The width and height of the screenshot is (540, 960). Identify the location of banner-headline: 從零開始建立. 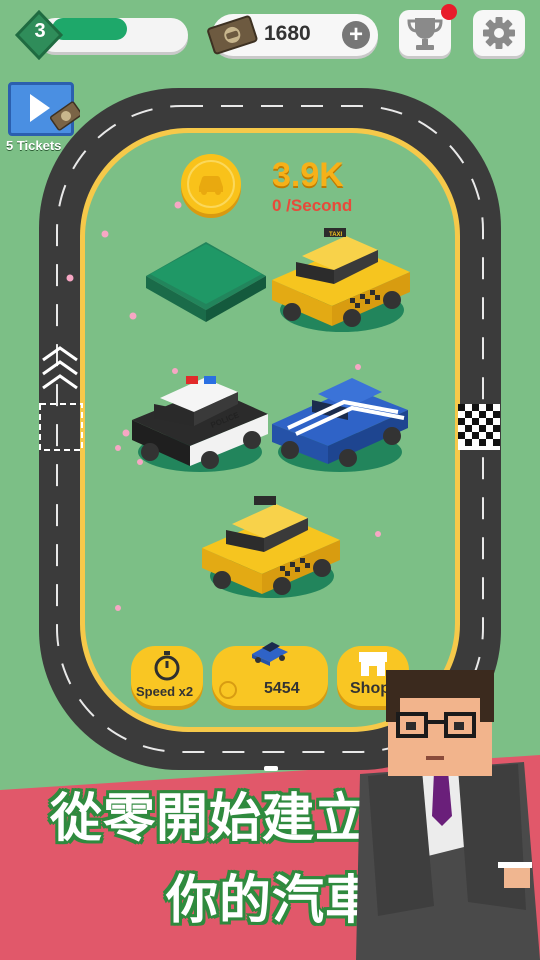
(209, 819).